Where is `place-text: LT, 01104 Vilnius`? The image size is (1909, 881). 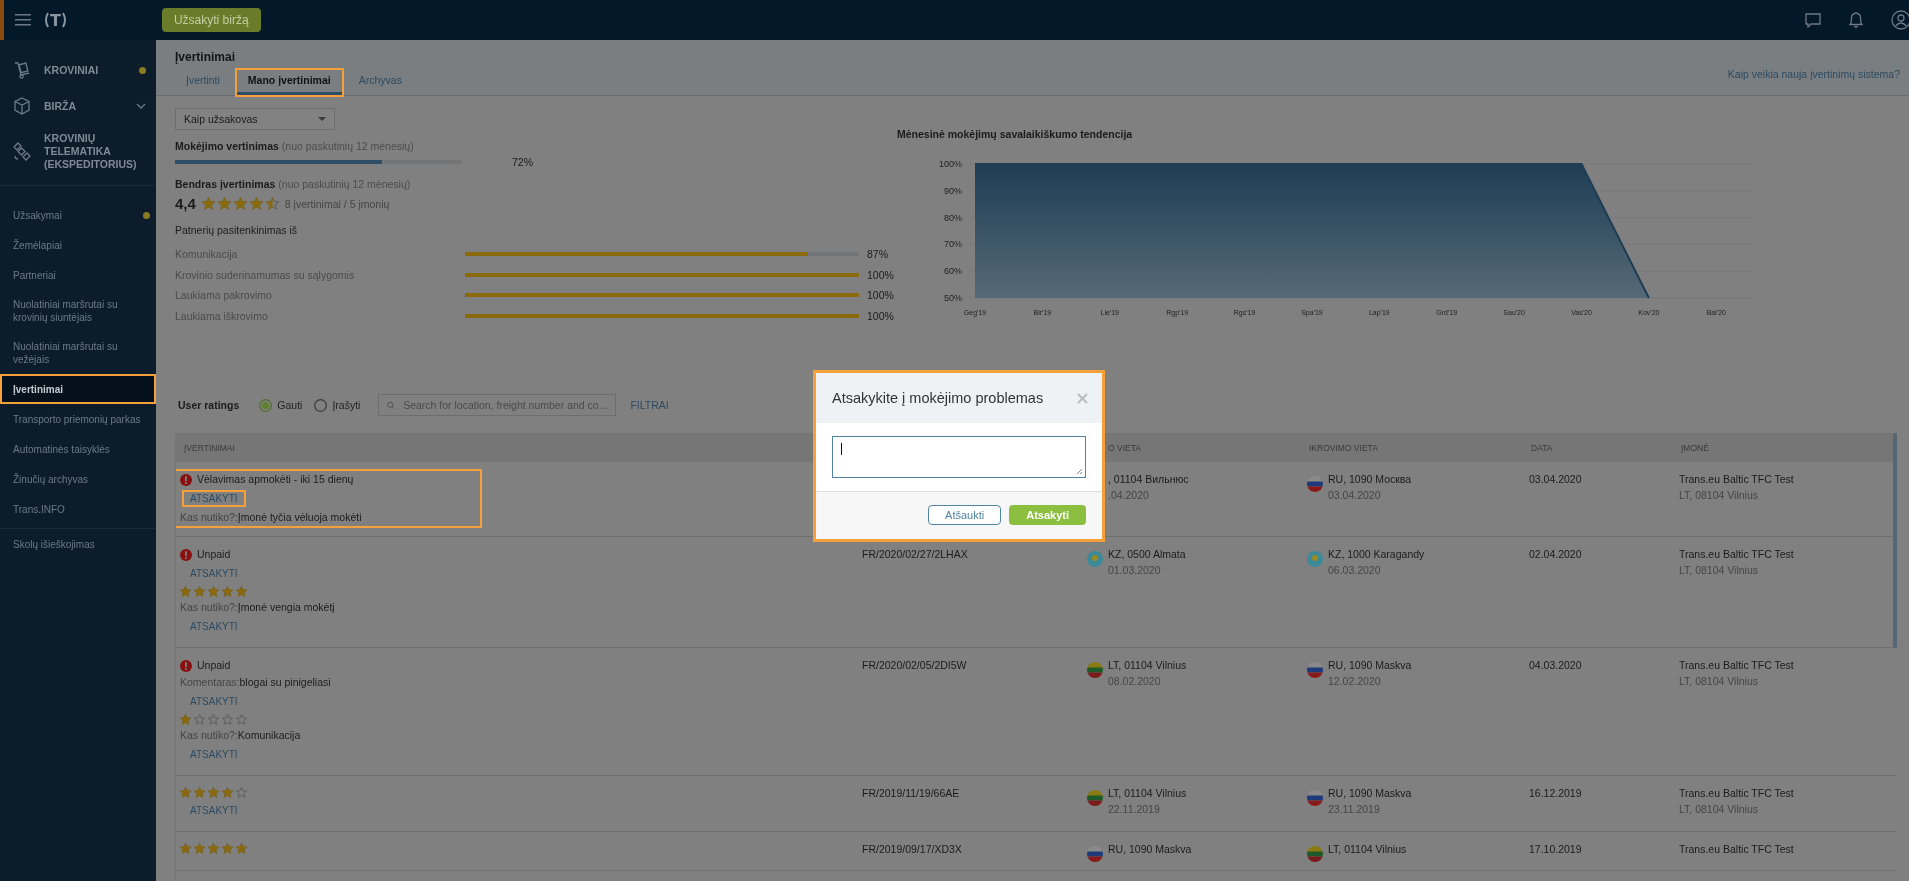 place-text: LT, 01104 Vilnius is located at coordinates (1147, 665).